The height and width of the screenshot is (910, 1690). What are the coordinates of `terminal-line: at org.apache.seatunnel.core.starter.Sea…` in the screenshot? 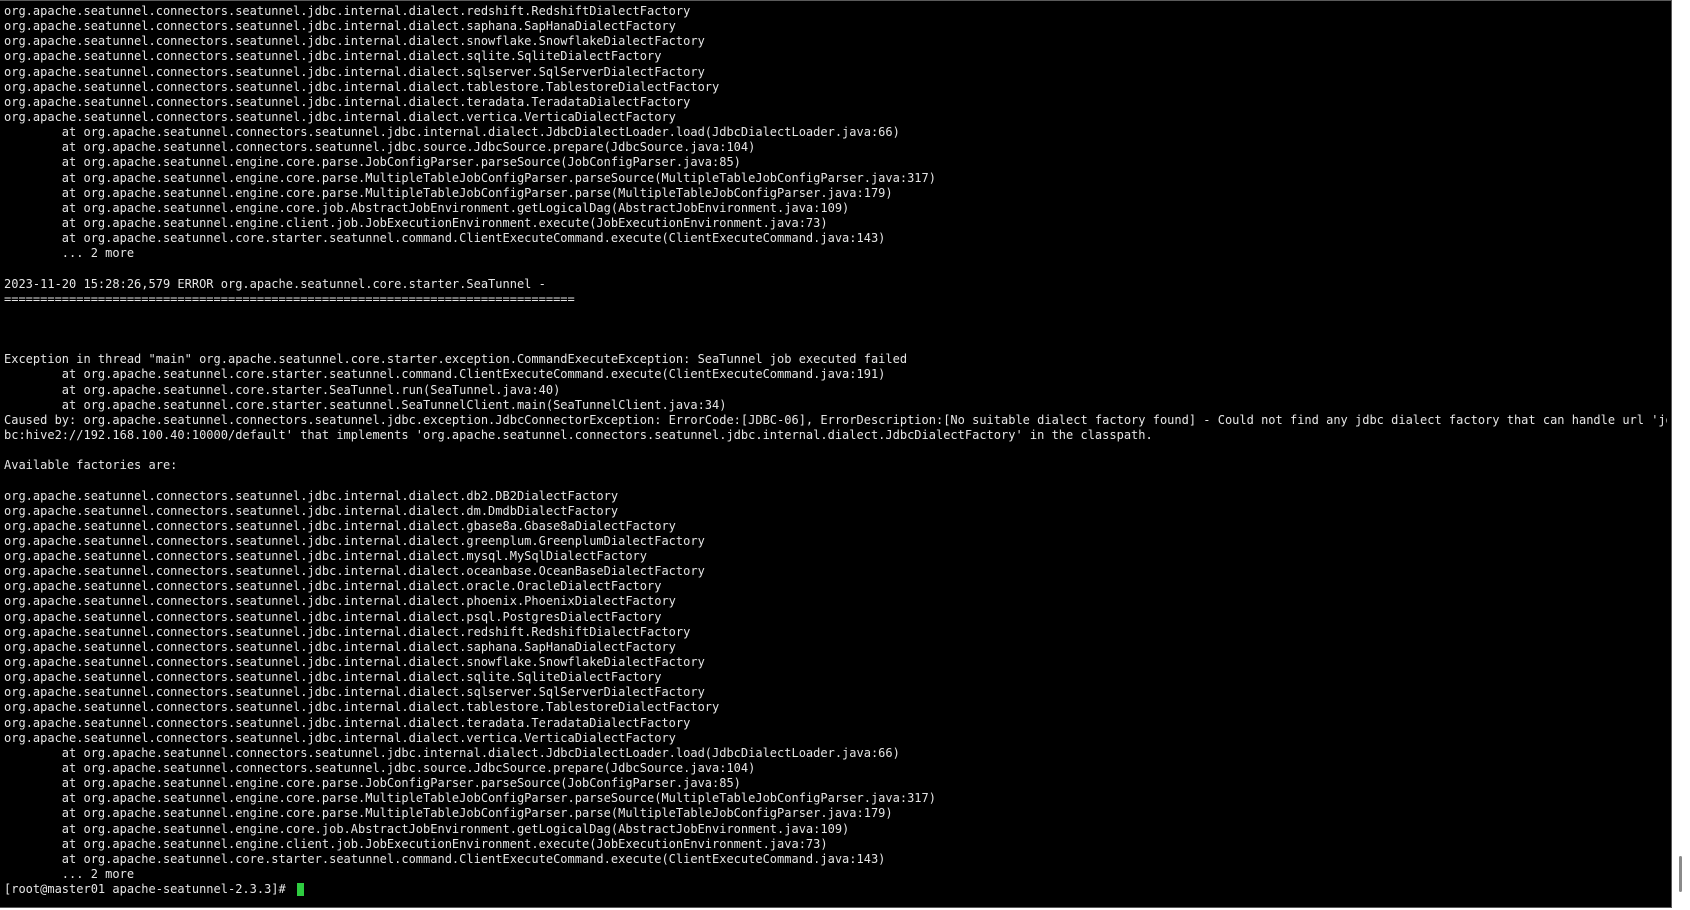 It's located at (282, 389).